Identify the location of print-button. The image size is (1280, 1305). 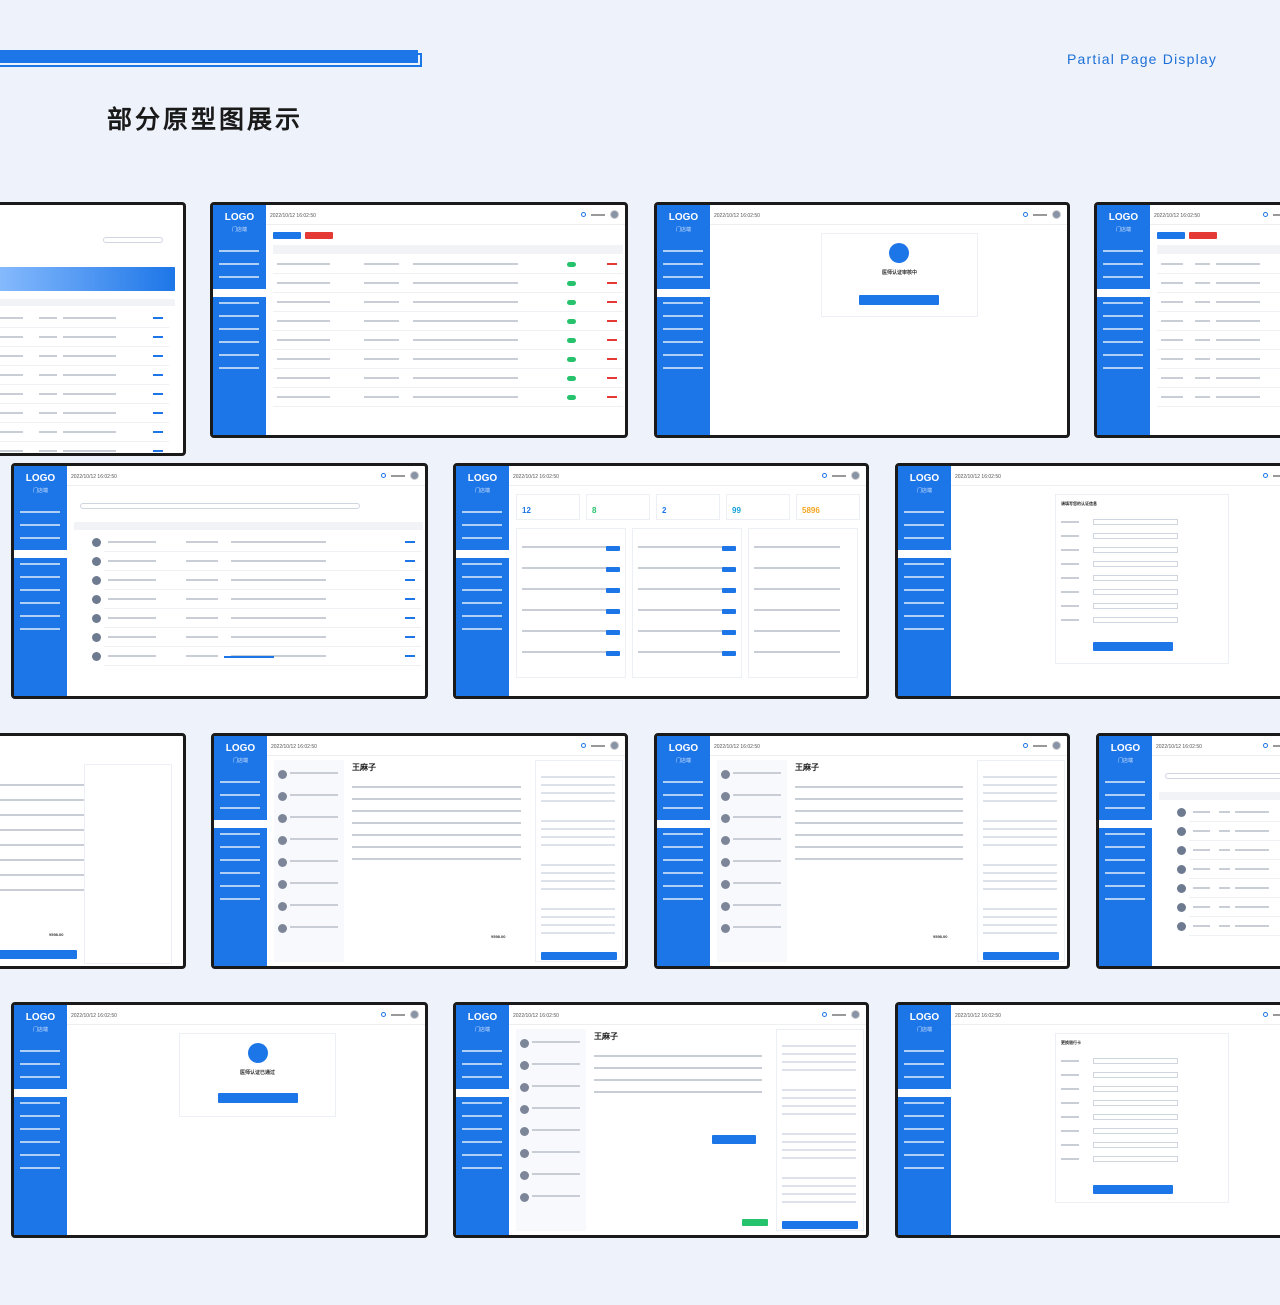
(38, 954).